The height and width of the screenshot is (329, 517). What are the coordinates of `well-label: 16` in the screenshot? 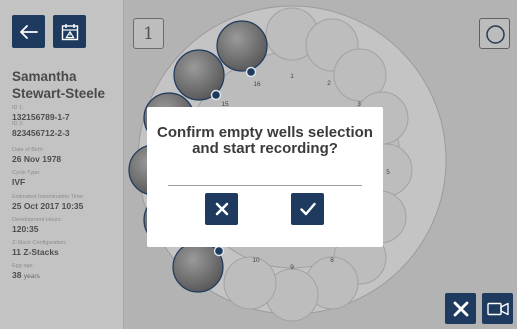 It's located at (257, 84).